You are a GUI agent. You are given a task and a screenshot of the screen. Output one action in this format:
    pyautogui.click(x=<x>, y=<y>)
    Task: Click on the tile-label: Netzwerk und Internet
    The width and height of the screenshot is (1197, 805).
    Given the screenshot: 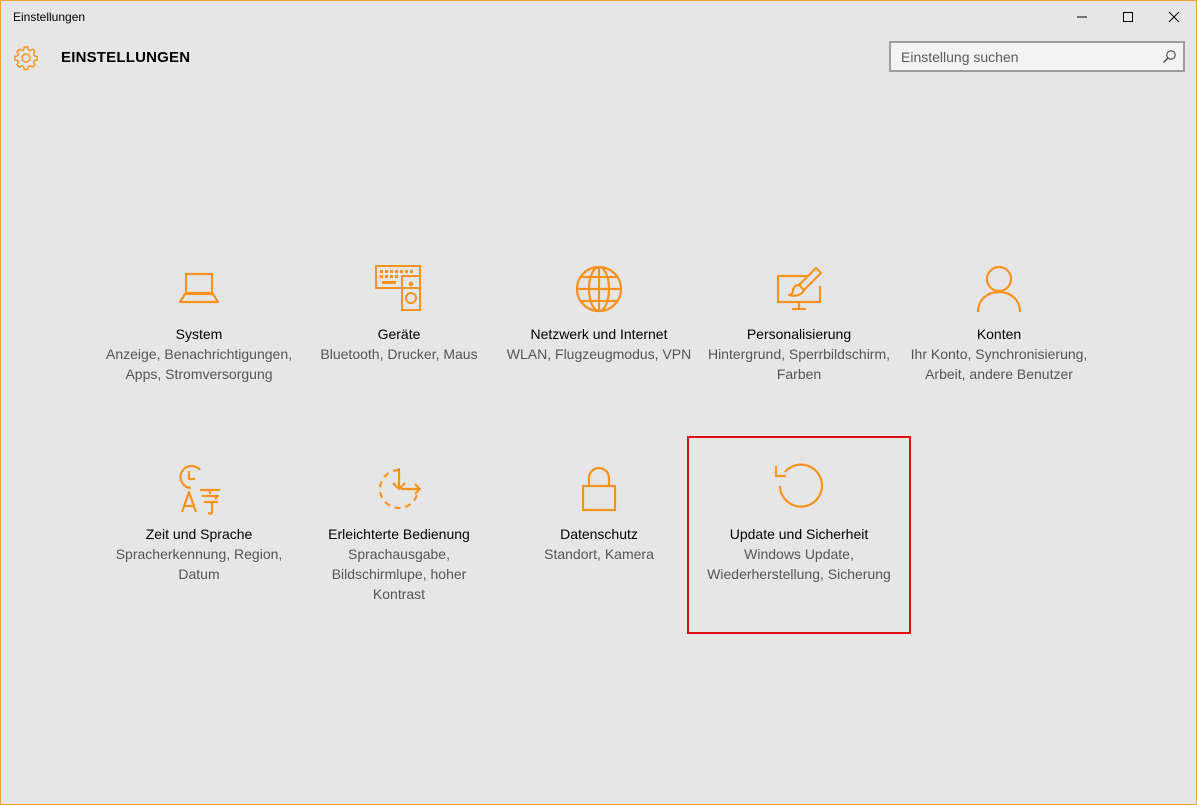 What is the action you would take?
    pyautogui.click(x=599, y=334)
    